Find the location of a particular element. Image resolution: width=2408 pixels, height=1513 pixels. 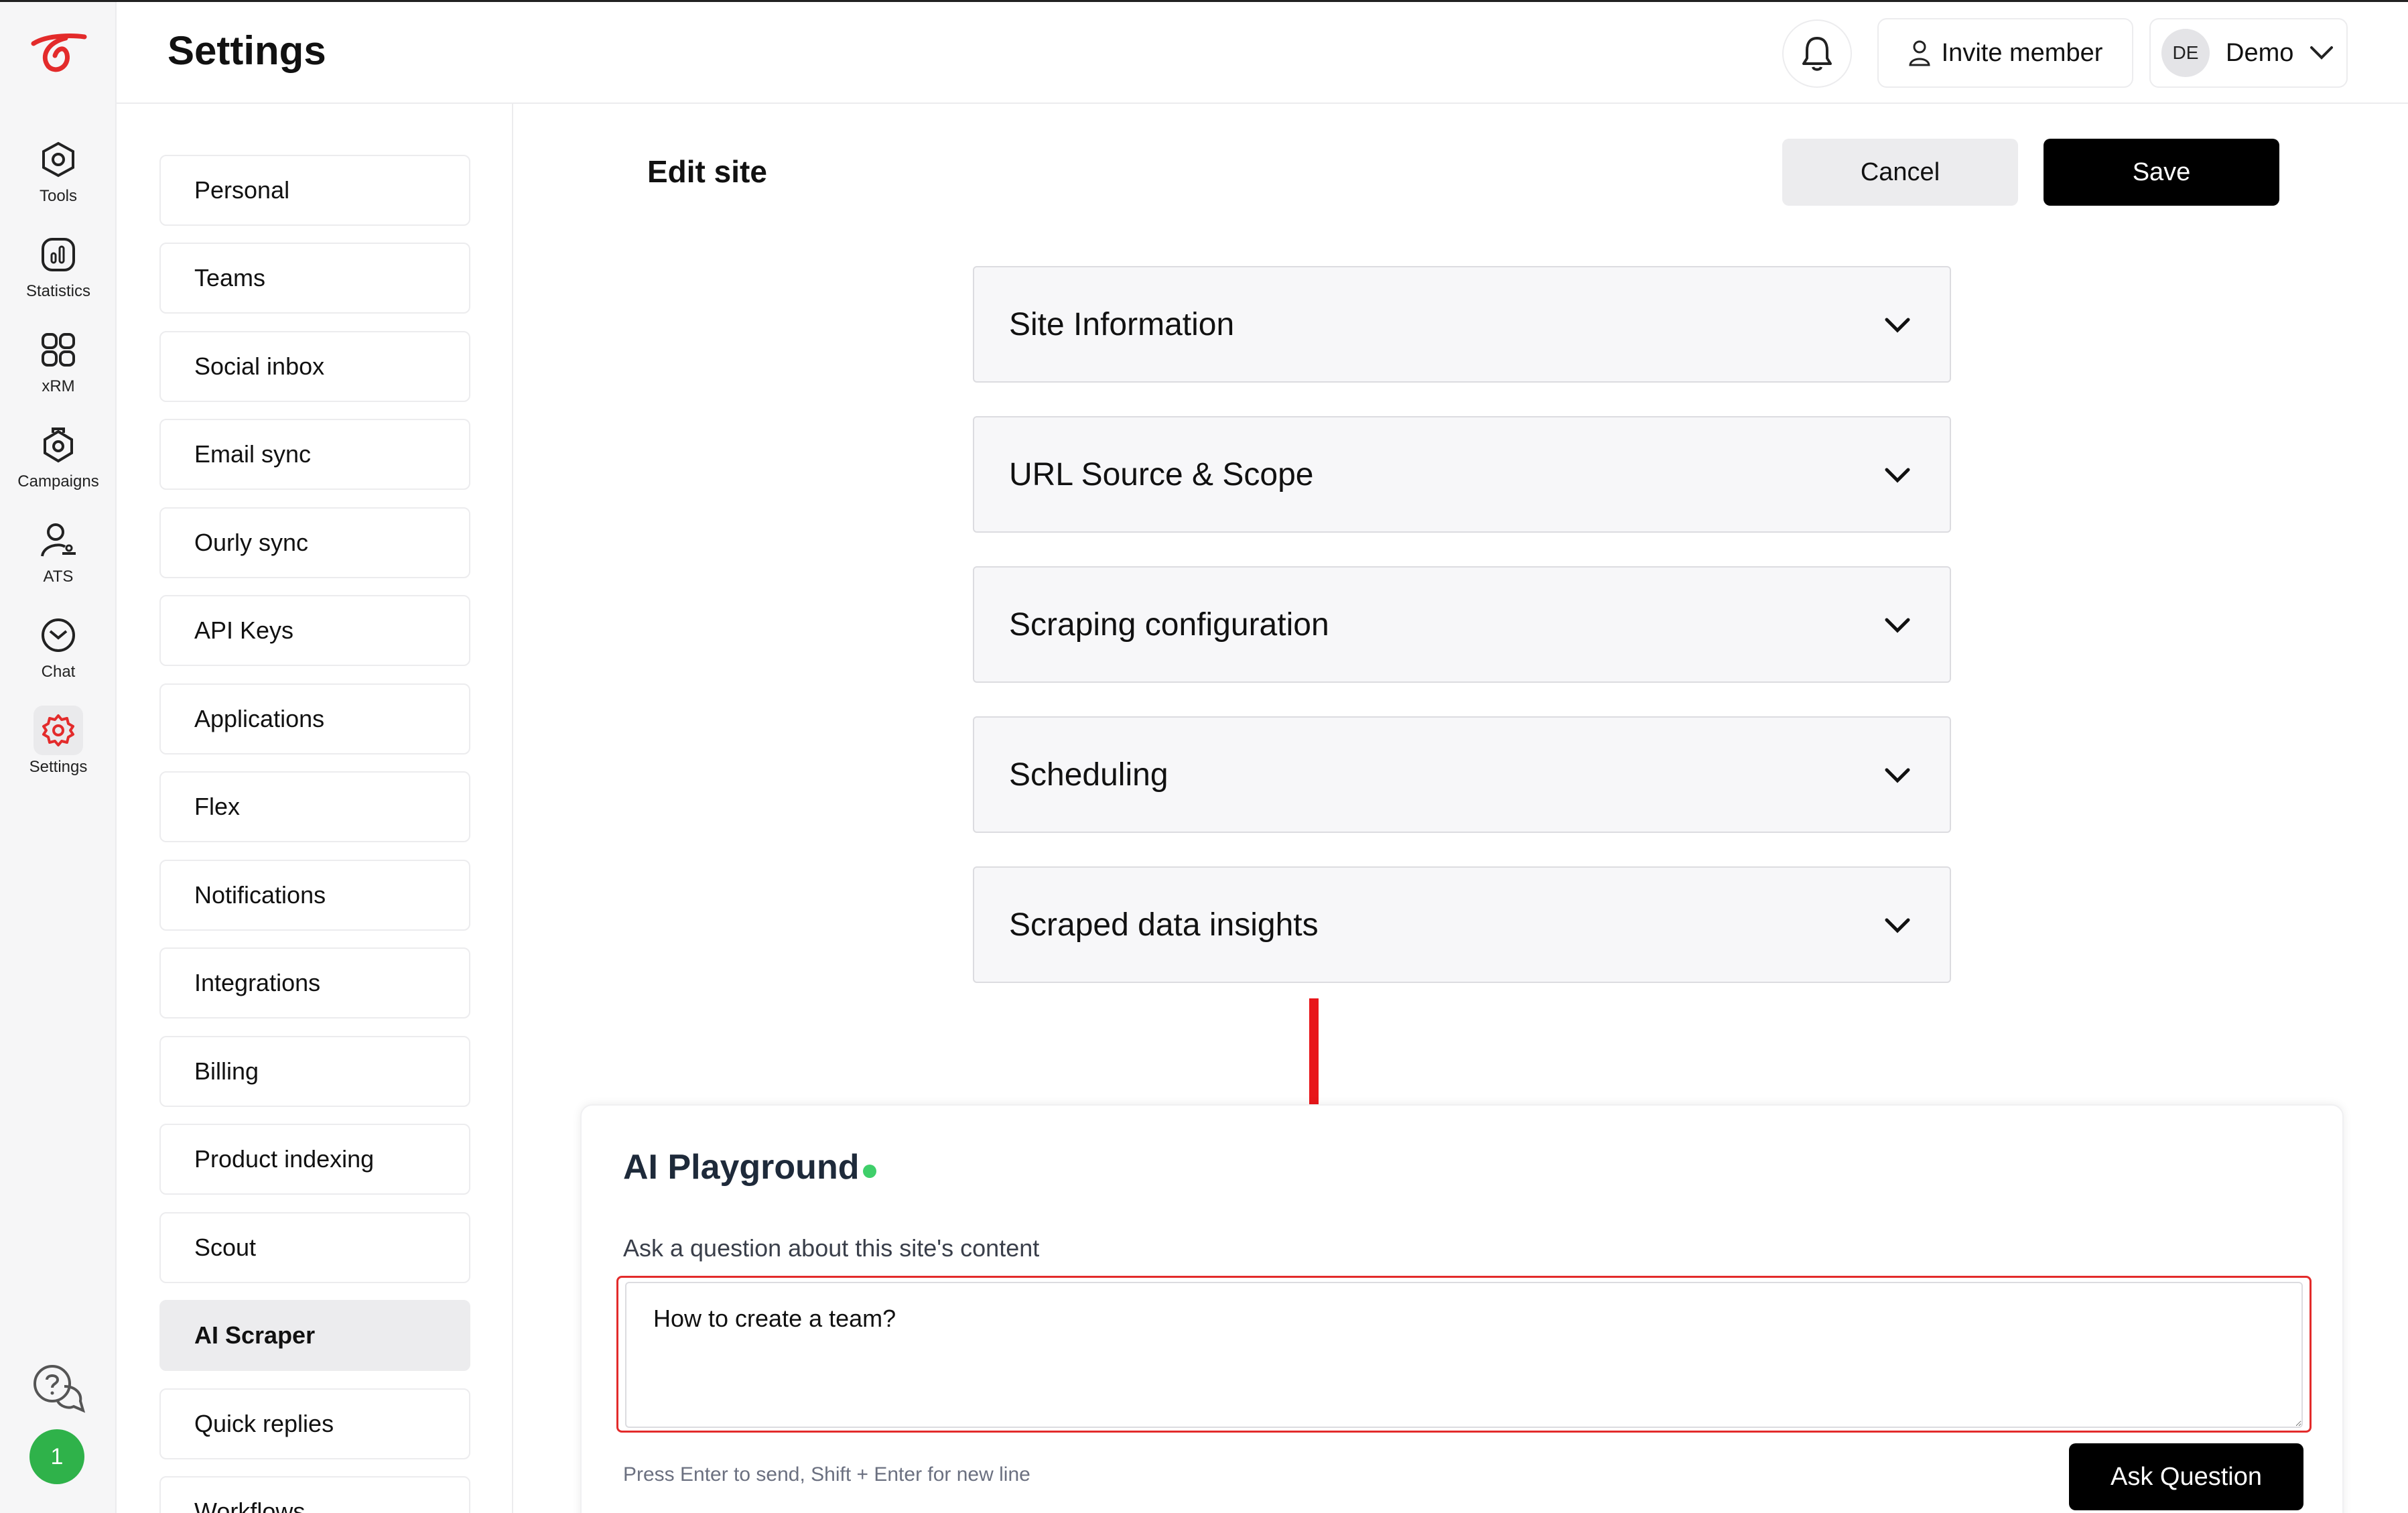

rail-item-tools: Tools is located at coordinates (58, 179).